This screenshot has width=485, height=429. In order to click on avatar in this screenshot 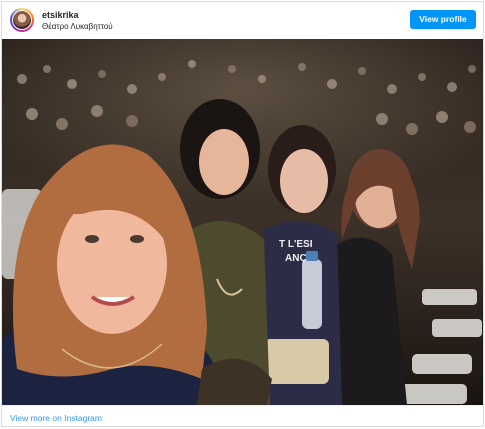, I will do `click(22, 20)`.